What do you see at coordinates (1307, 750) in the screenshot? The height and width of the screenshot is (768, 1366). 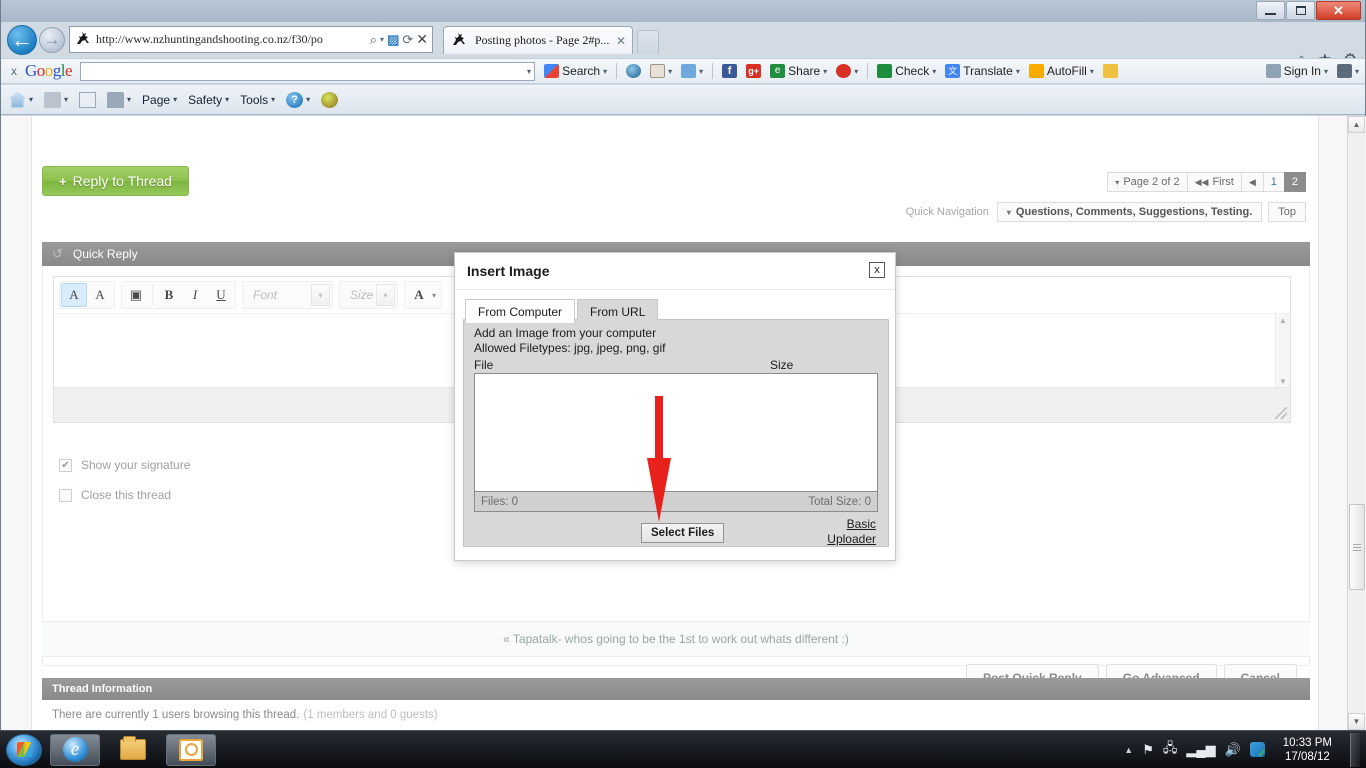 I see `taskbar-clock: 10:33 PM 17/08/12` at bounding box center [1307, 750].